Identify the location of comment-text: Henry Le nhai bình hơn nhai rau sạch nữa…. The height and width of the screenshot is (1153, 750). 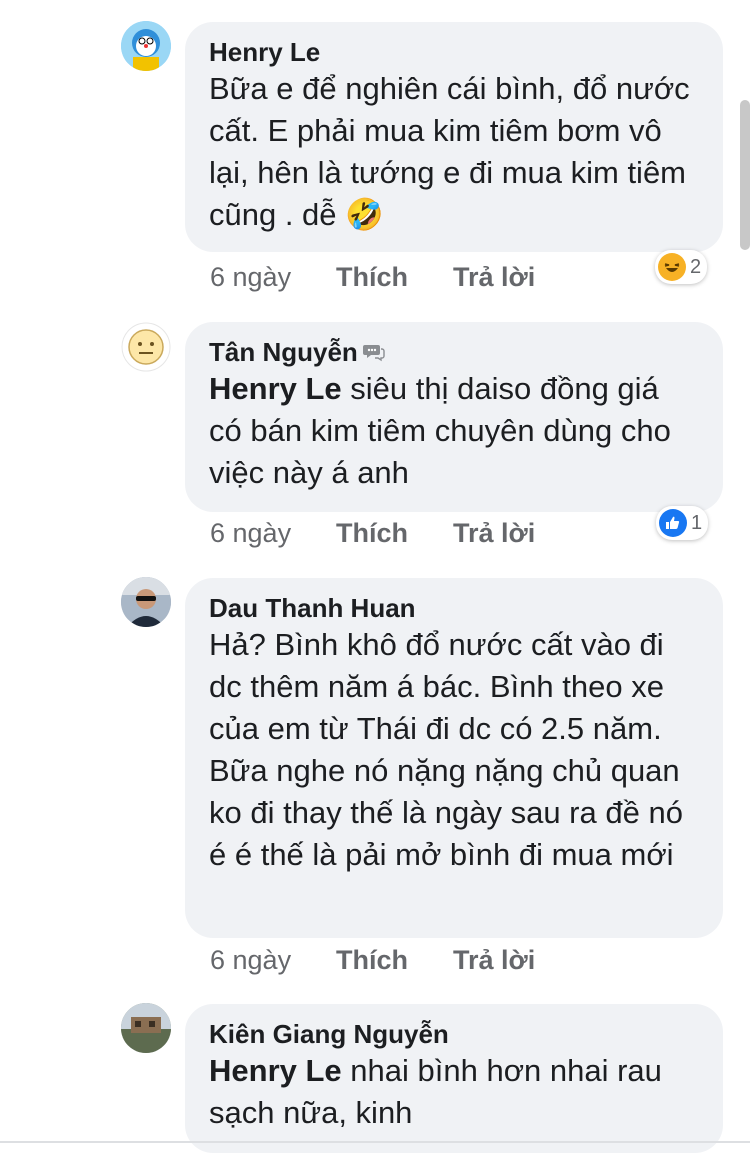
(454, 1092).